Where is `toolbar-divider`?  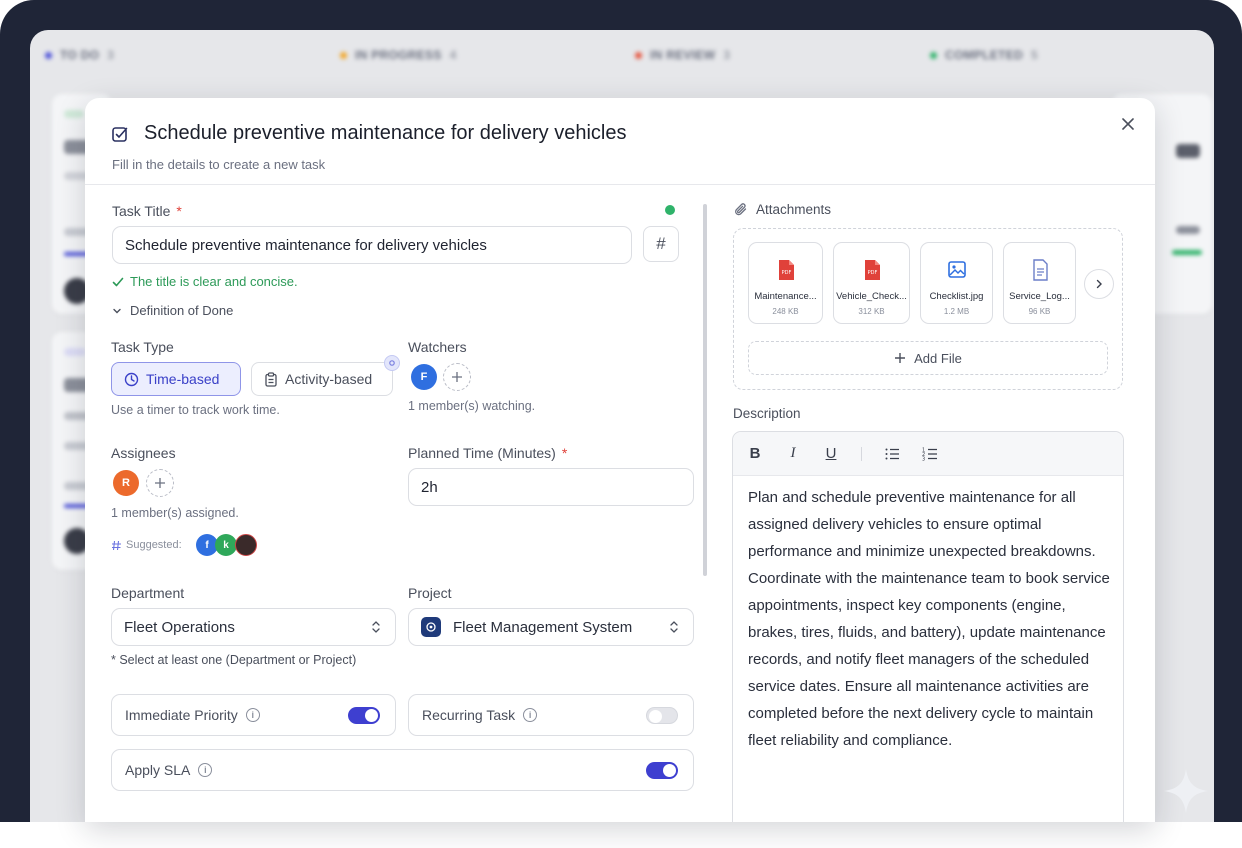 toolbar-divider is located at coordinates (861, 453).